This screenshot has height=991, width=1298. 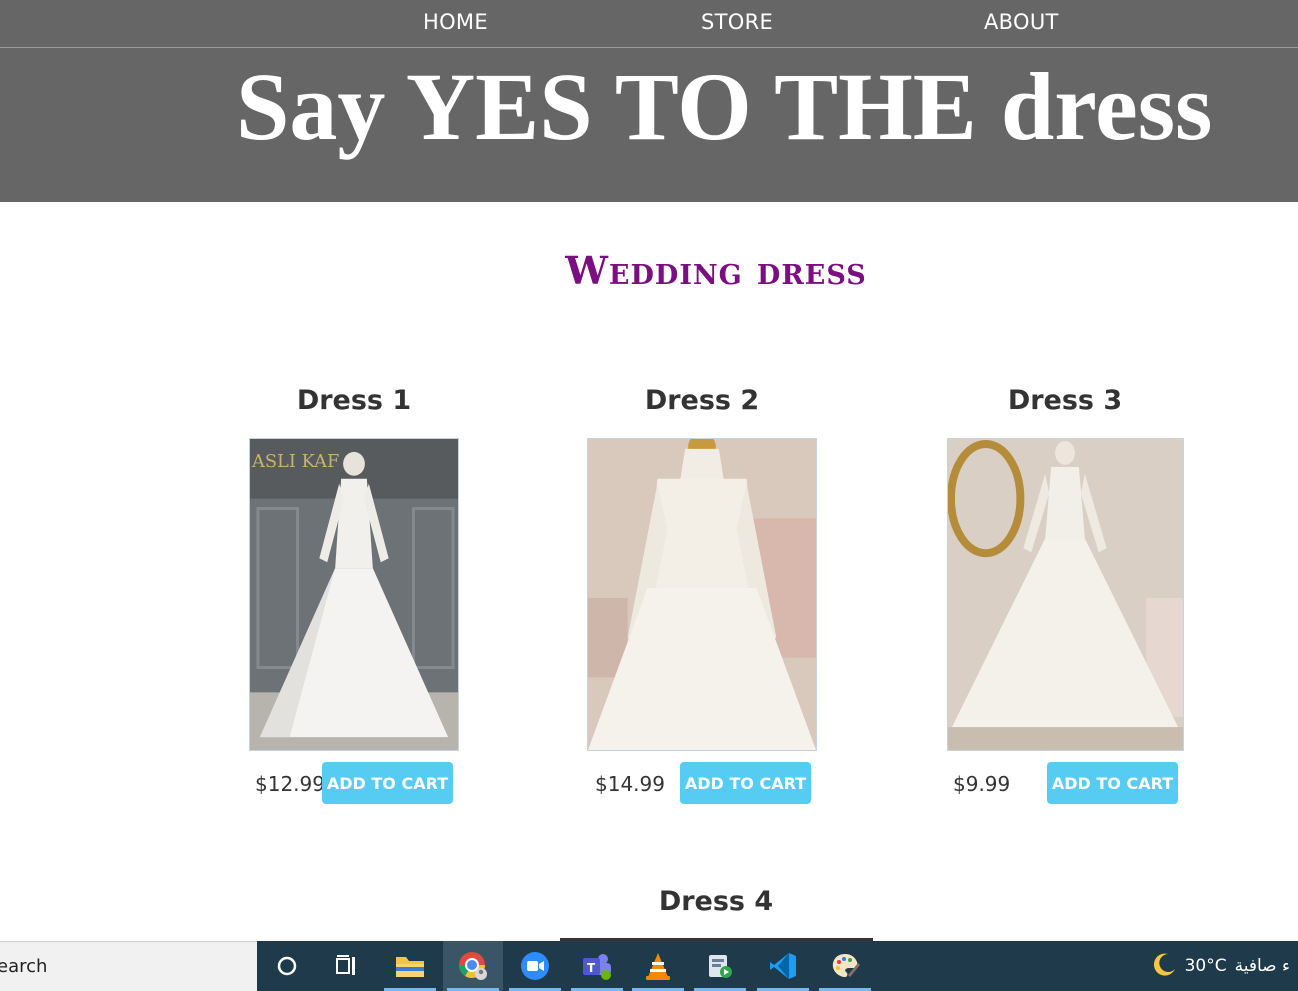 I want to click on moon-icon, so click(x=1164, y=966).